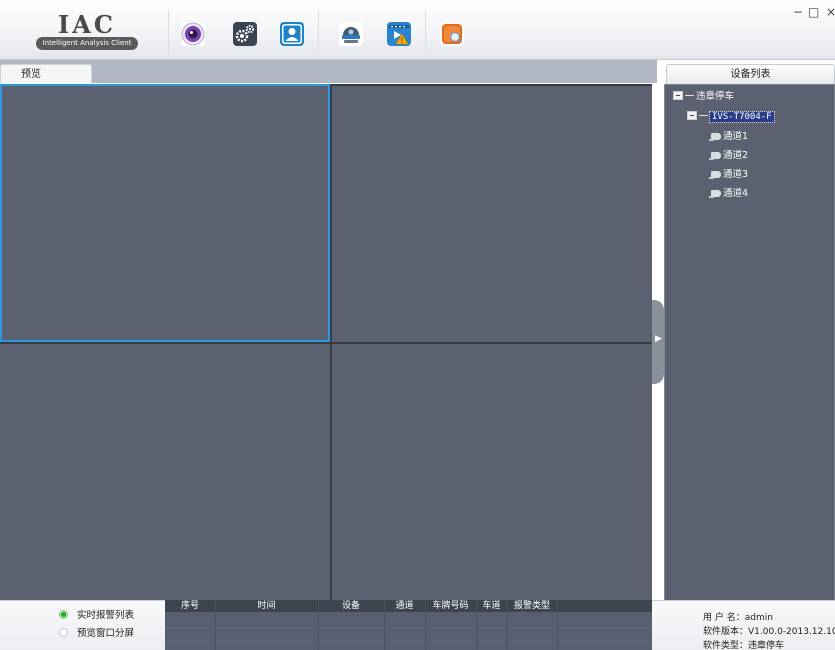 This screenshot has height=650, width=835. I want to click on device-management-button, so click(351, 34).